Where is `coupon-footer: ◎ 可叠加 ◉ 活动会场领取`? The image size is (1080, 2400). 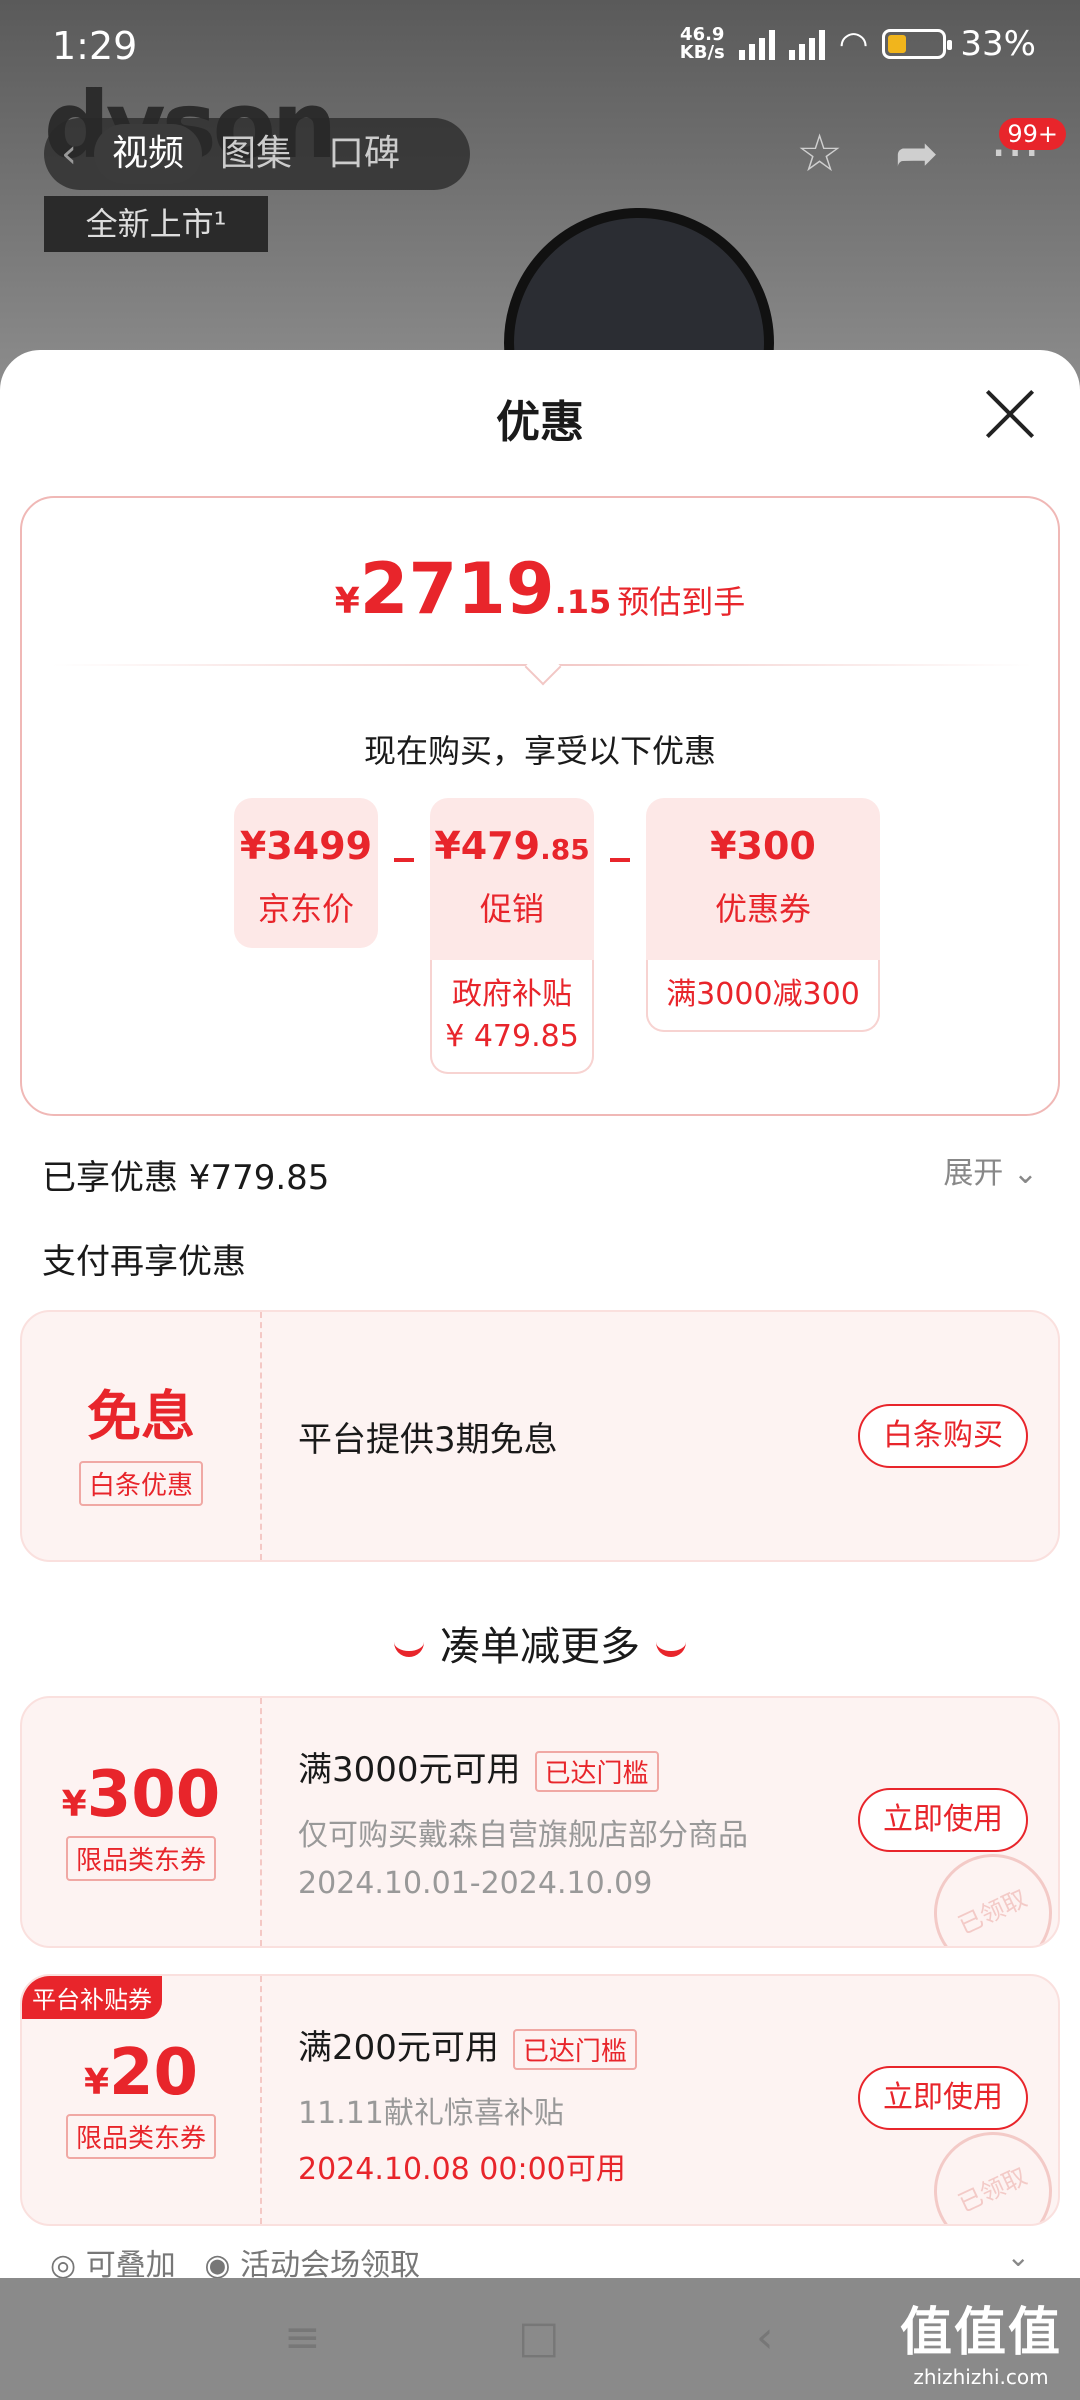
coupon-footer: ◎ 可叠加 ◉ 活动会场领取 is located at coordinates (235, 2259).